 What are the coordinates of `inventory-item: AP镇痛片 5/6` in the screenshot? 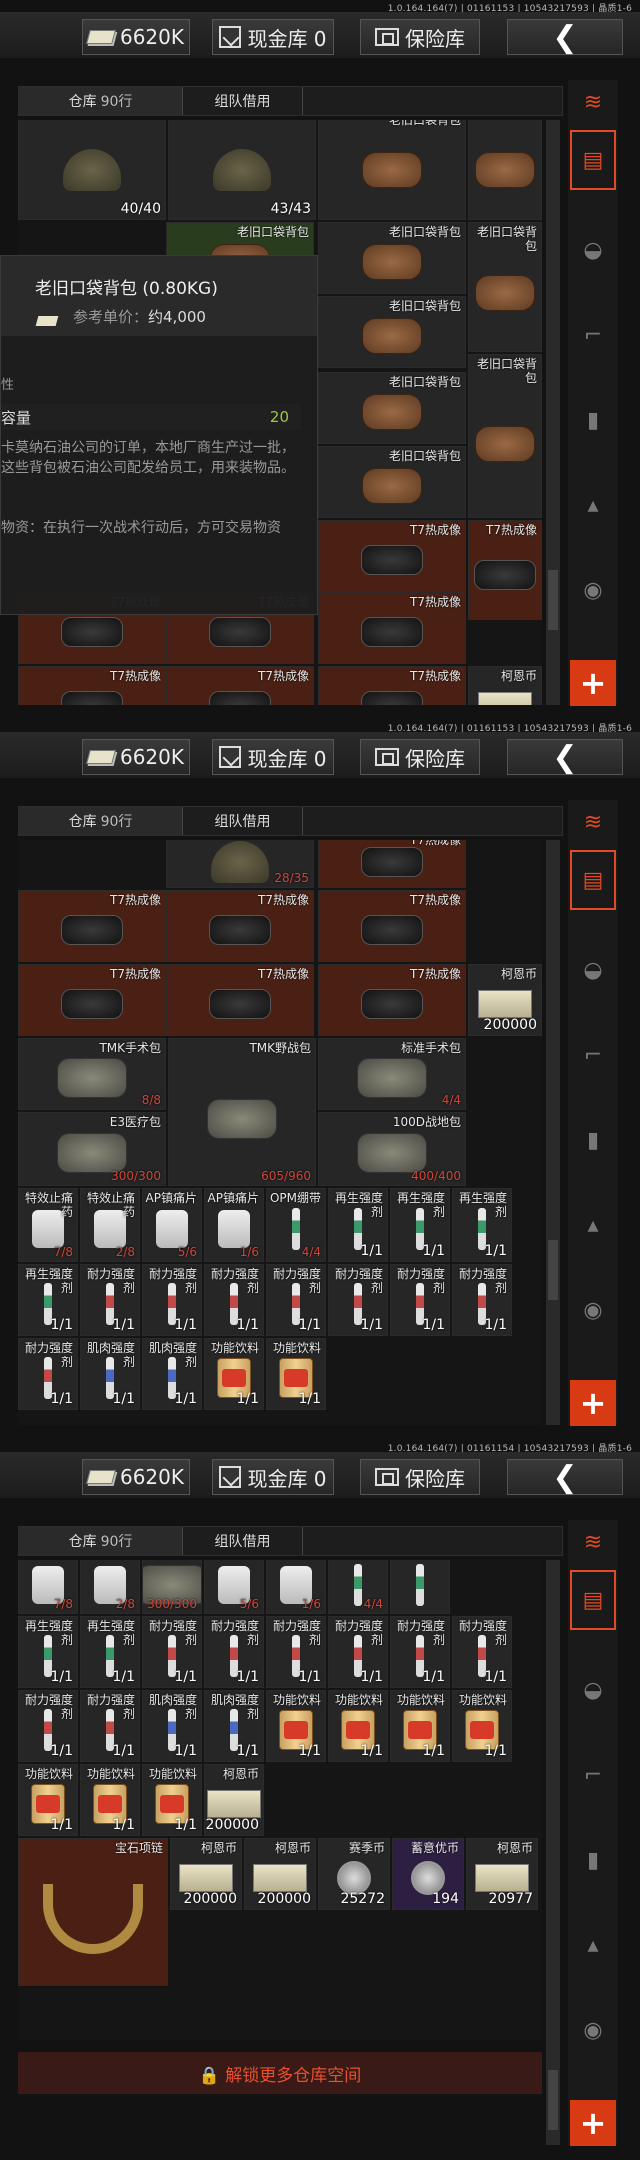 It's located at (172, 1225).